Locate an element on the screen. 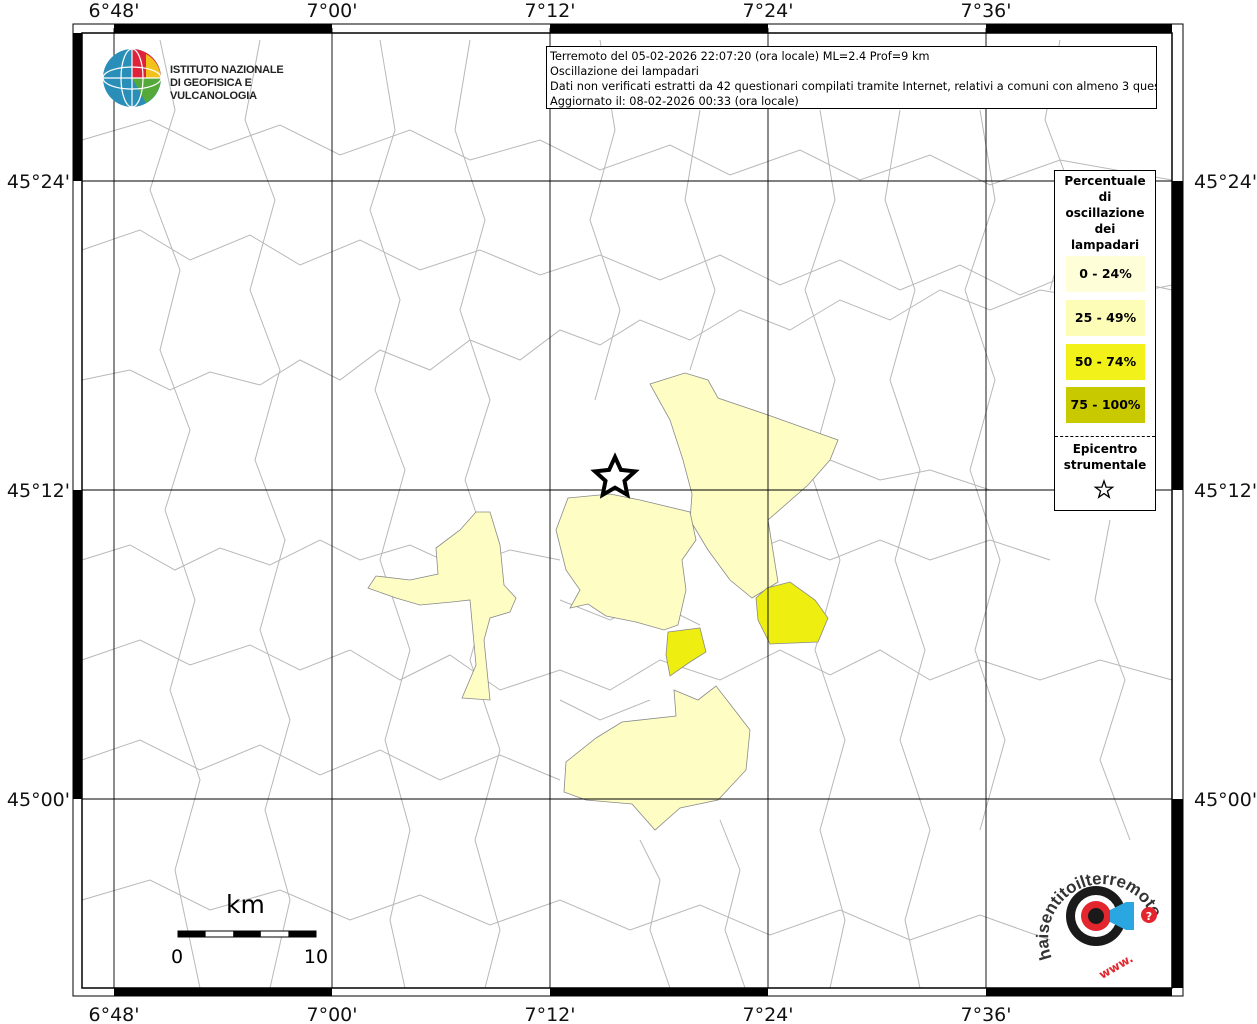 This screenshot has width=1257, height=1024. scale-start-label: 0 is located at coordinates (177, 957).